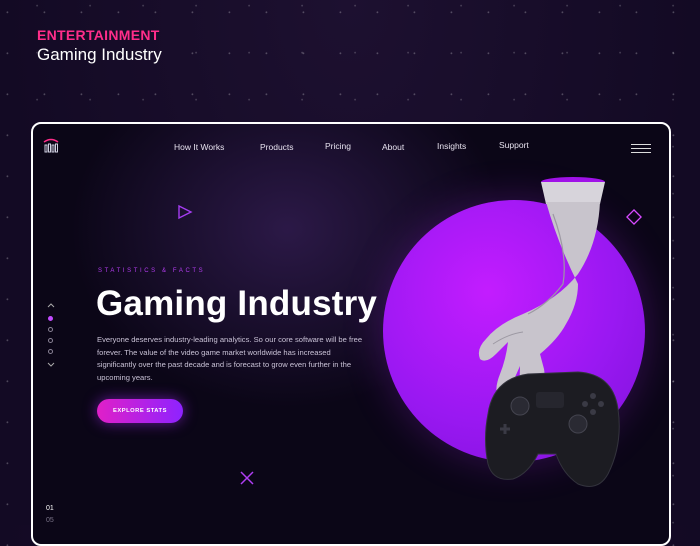  I want to click on nav-pricing: Pricing, so click(338, 146).